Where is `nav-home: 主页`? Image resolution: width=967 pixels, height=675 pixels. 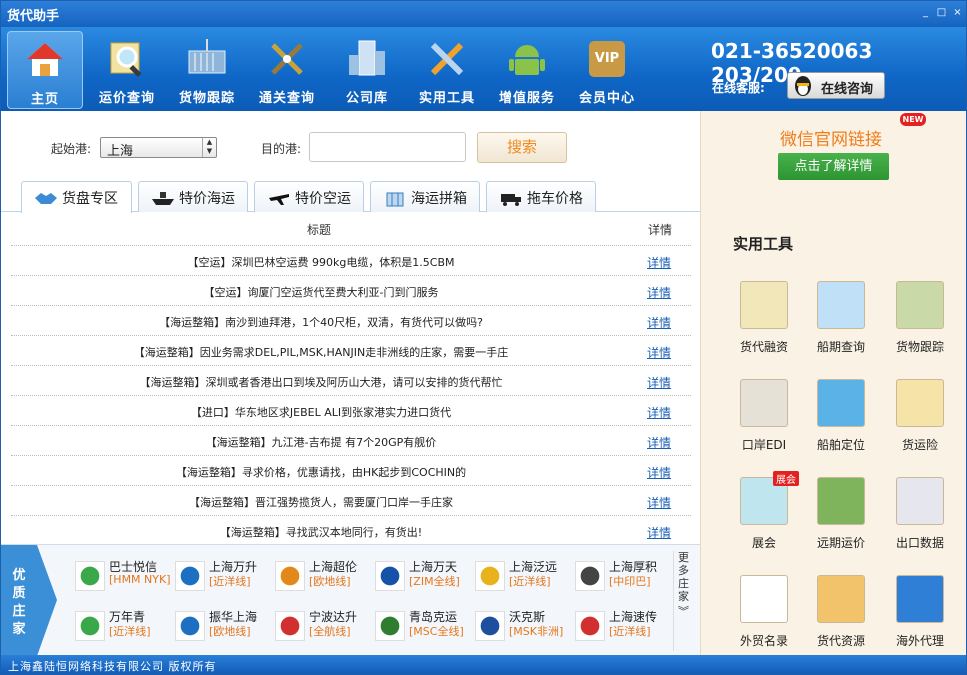 nav-home: 主页 is located at coordinates (45, 70).